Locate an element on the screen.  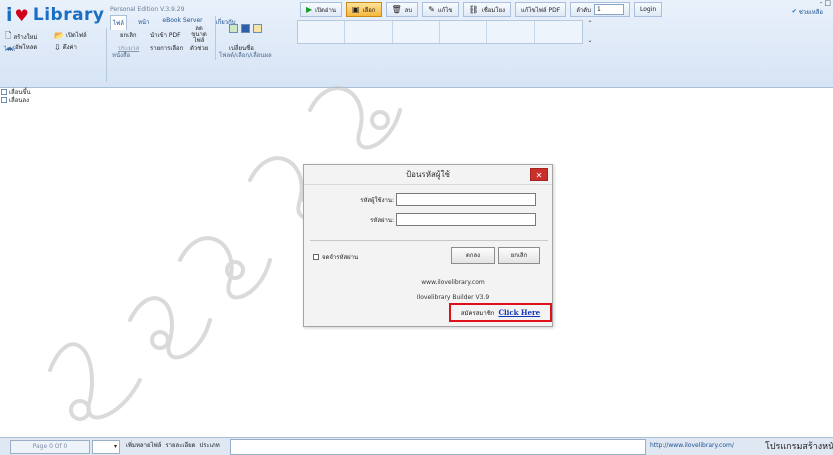
sequence-label: ลำดับ is located at coordinates (583, 10).